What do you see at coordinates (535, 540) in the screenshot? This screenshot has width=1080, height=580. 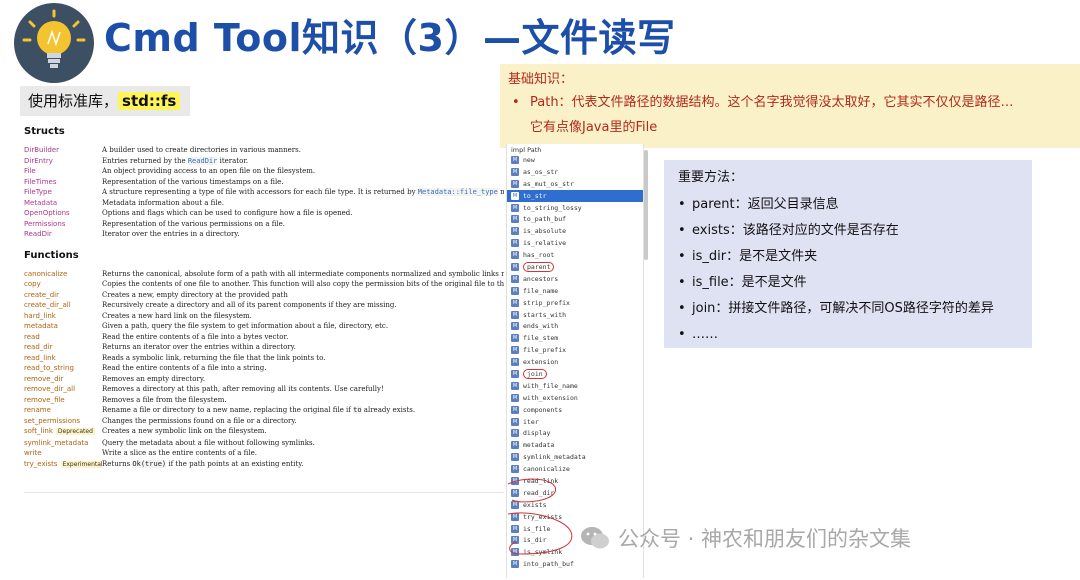 I see `impl-method-label: is_dir` at bounding box center [535, 540].